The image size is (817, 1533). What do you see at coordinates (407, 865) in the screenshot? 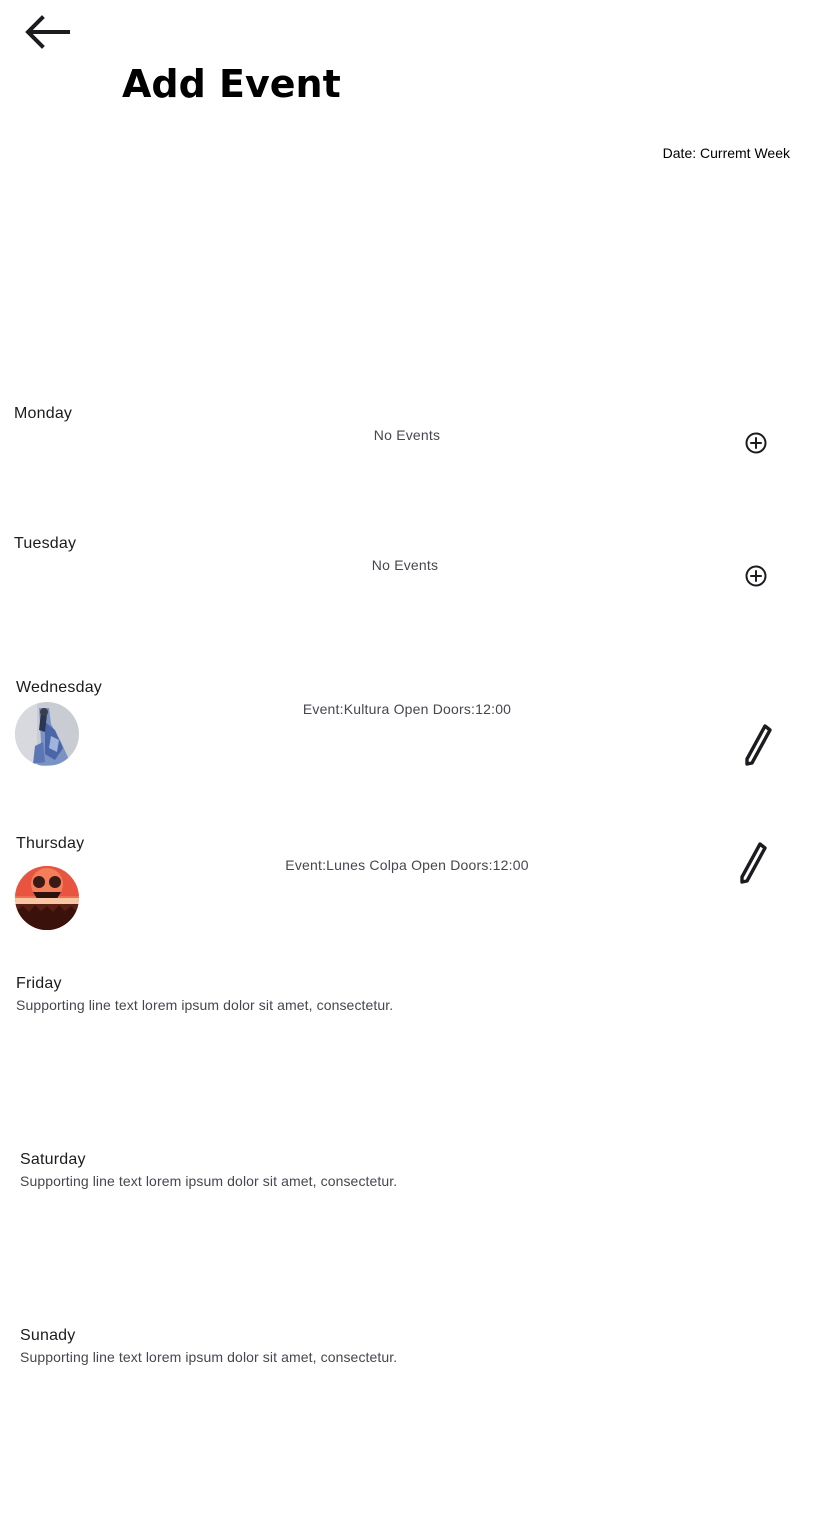
I see `thursday-event: Event:Lunes Colpa Open Doors:12:00` at bounding box center [407, 865].